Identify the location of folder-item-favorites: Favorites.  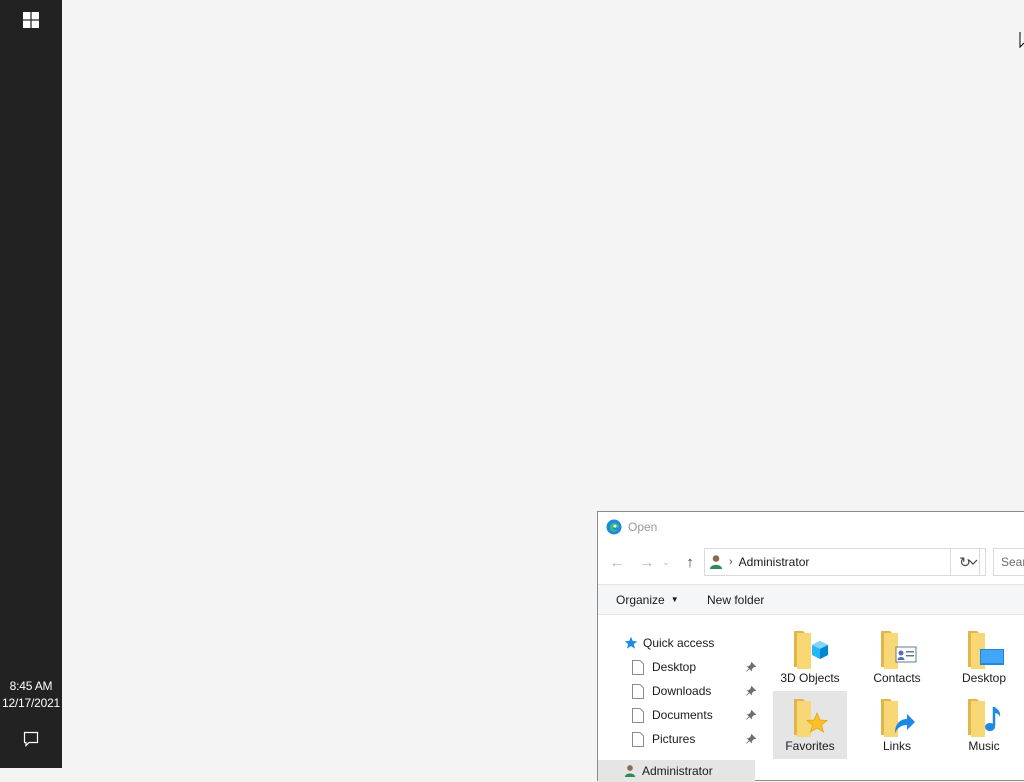
(810, 725).